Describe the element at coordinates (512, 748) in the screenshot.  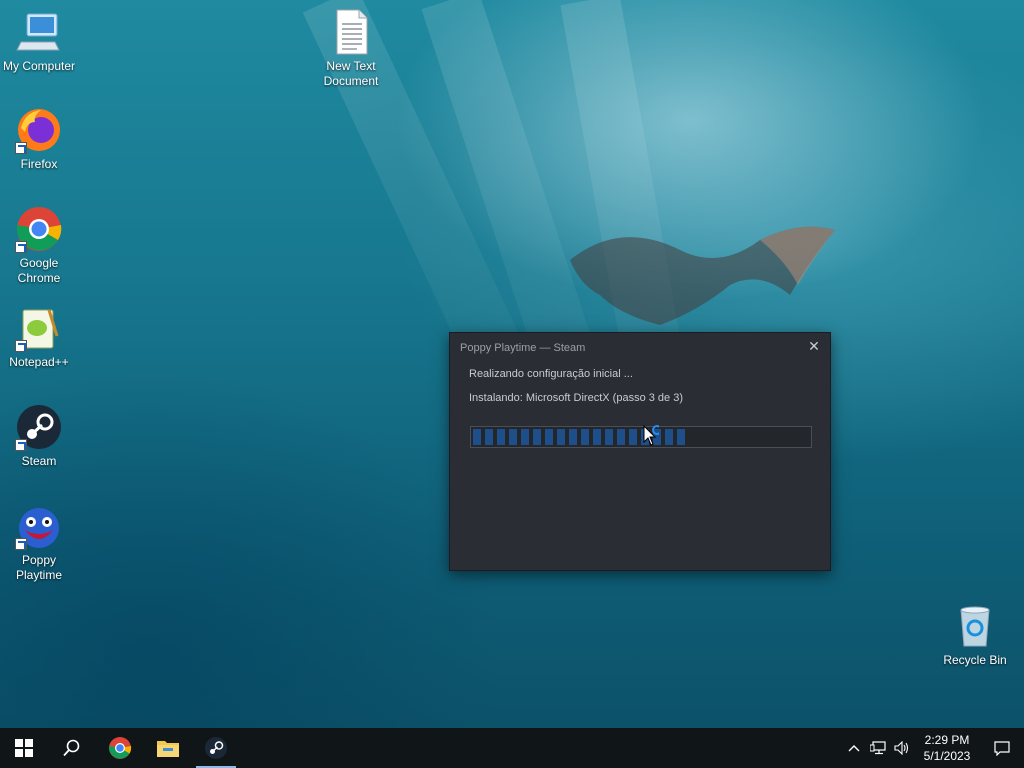
I see `taskbar: 2:29 PM 5/1/2023` at that location.